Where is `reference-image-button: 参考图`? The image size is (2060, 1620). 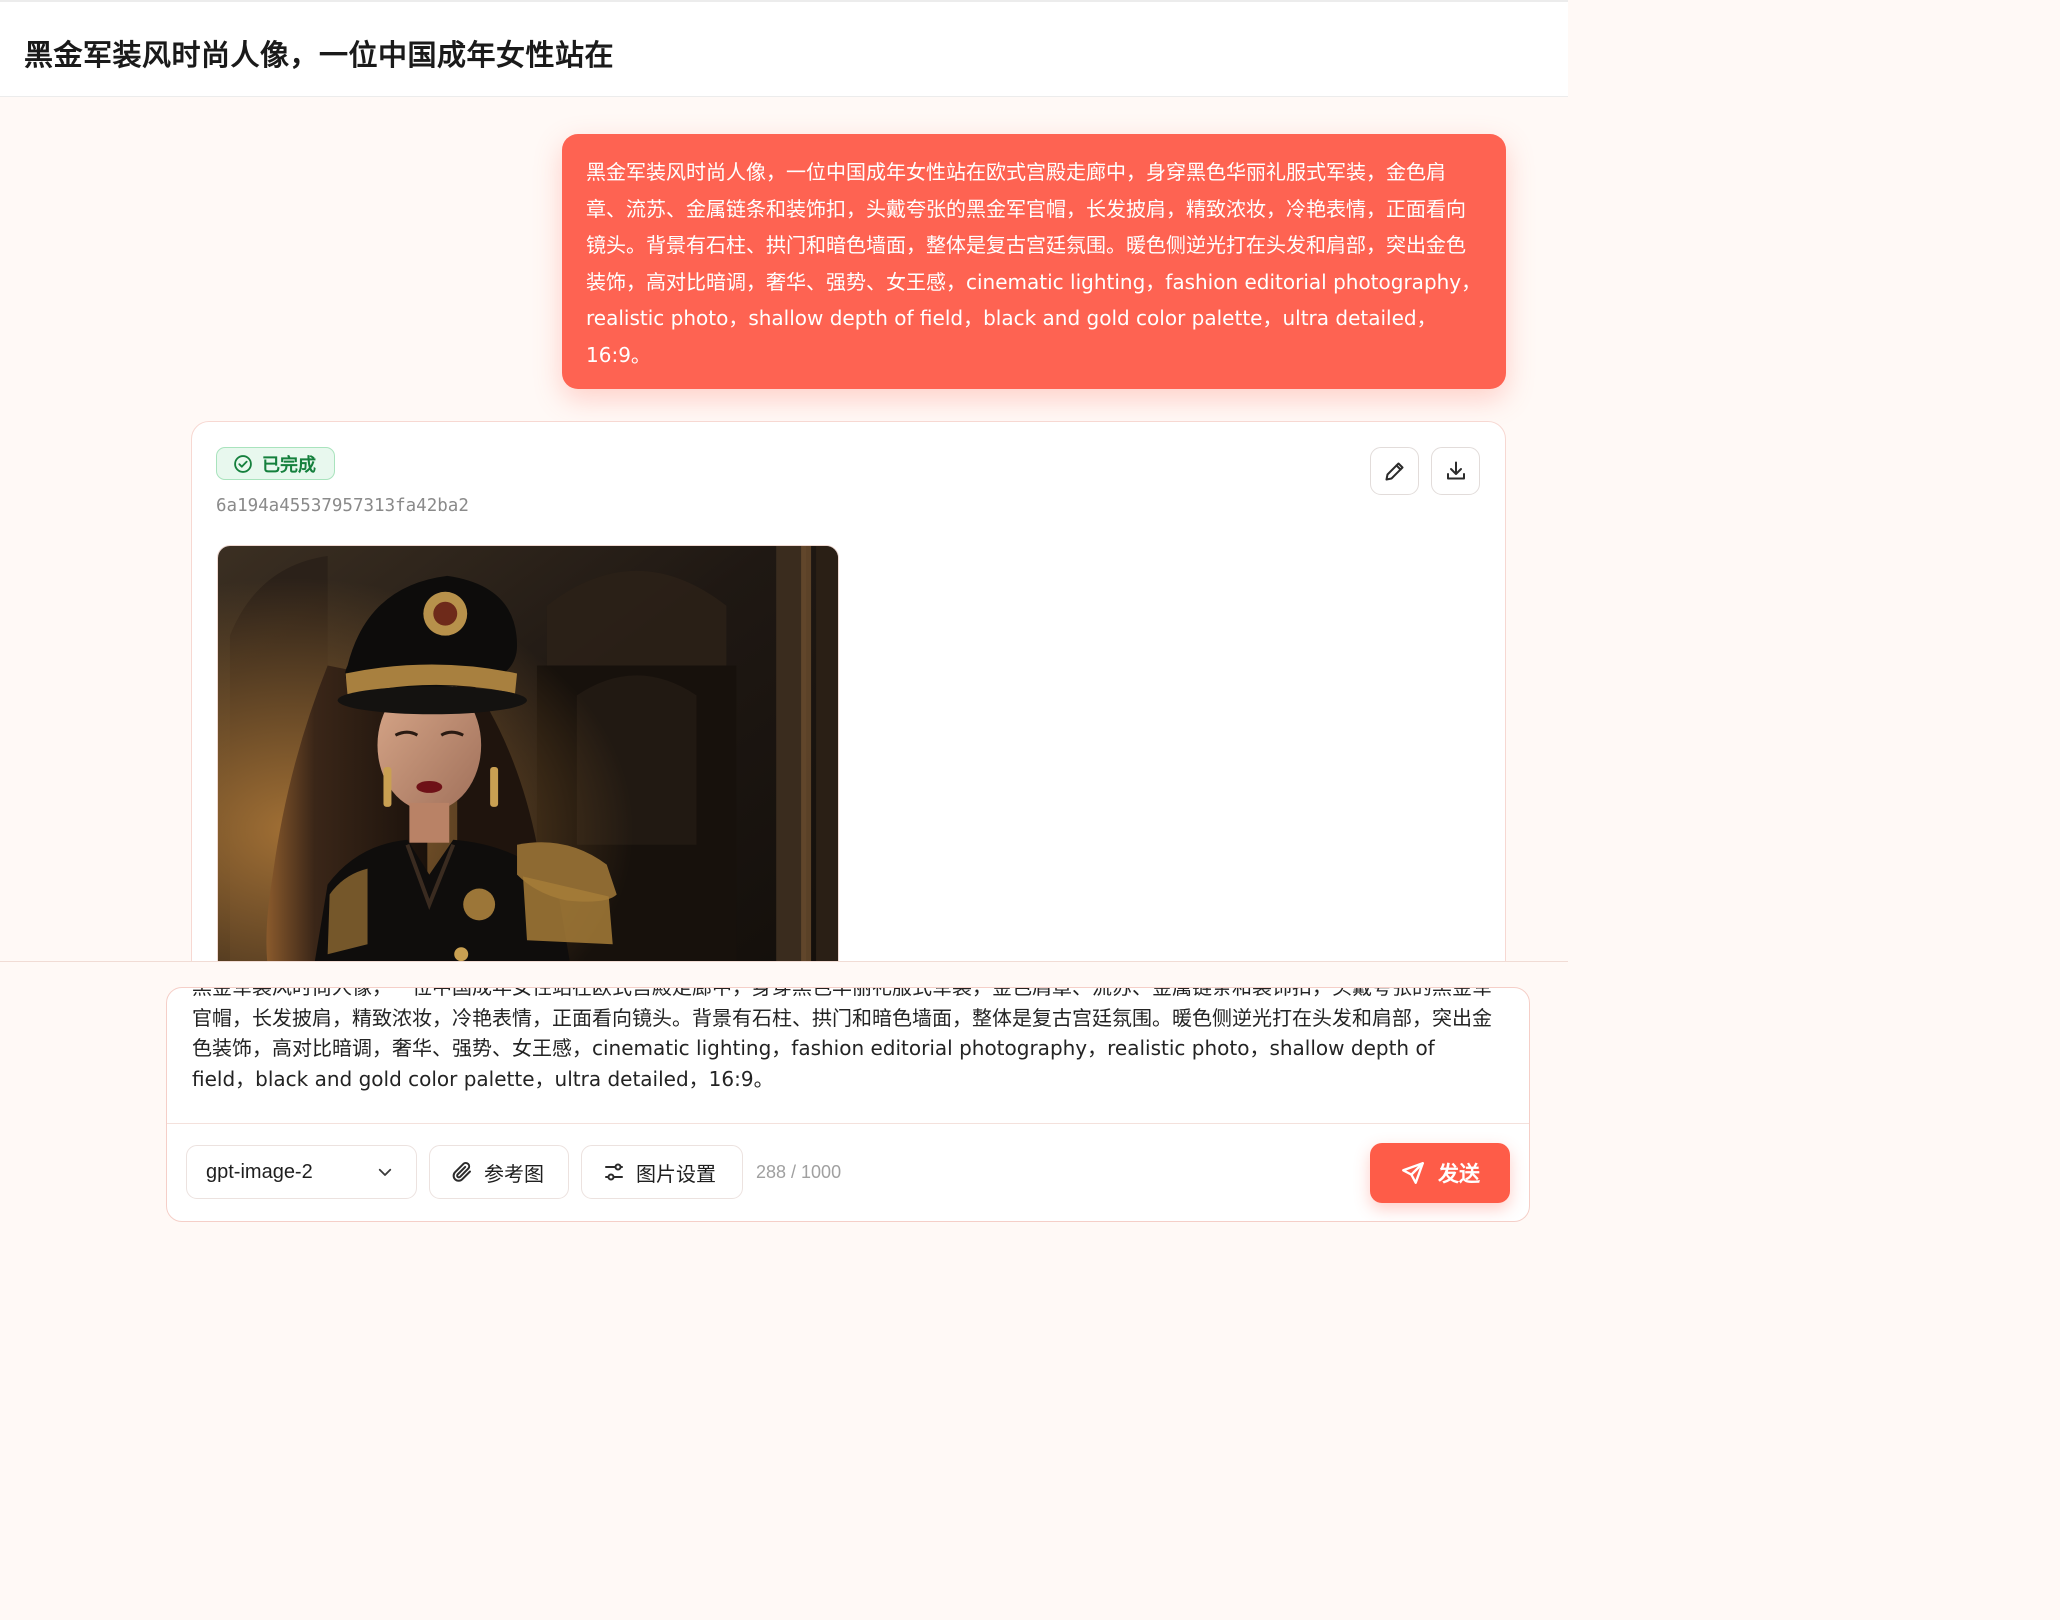 reference-image-button: 参考图 is located at coordinates (499, 1172).